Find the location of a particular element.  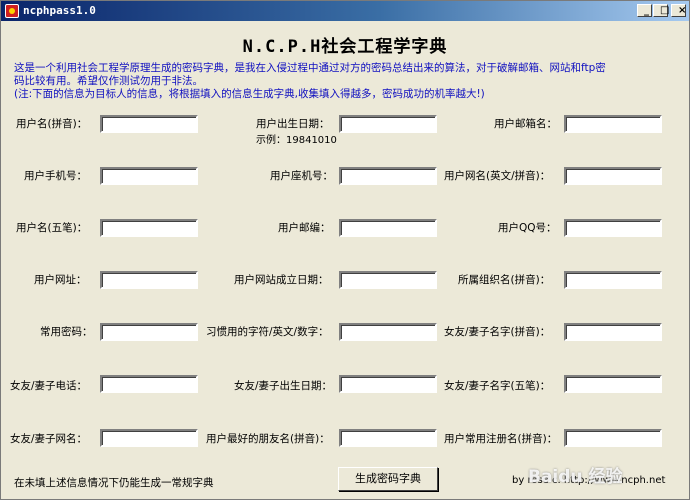

label-qq: 用户QQ号： is located at coordinates (527, 228).